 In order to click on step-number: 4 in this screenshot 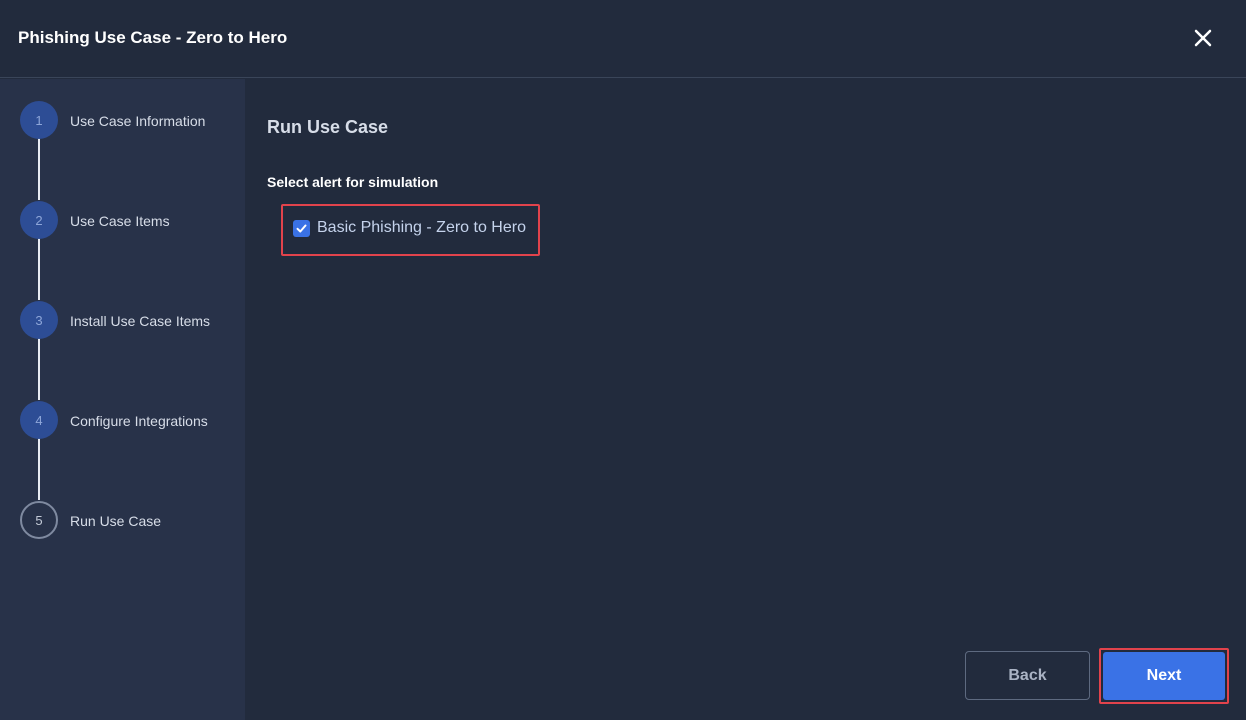, I will do `click(39, 420)`.